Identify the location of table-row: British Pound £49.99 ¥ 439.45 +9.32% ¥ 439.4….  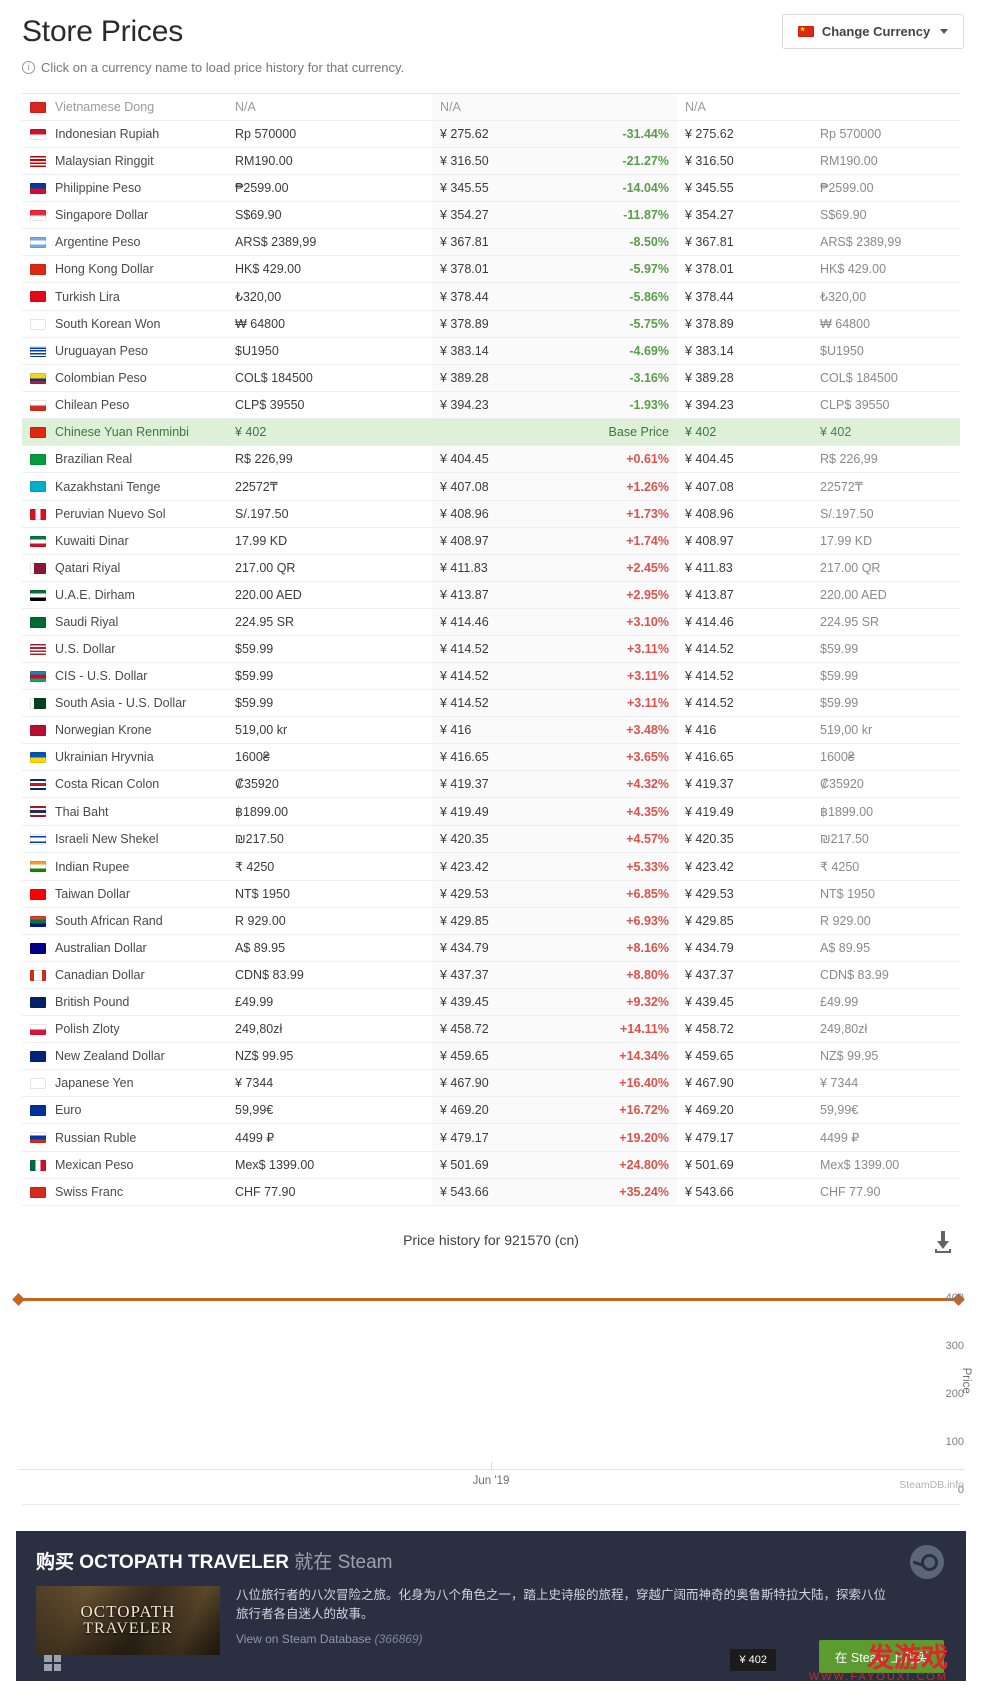
(491, 1002).